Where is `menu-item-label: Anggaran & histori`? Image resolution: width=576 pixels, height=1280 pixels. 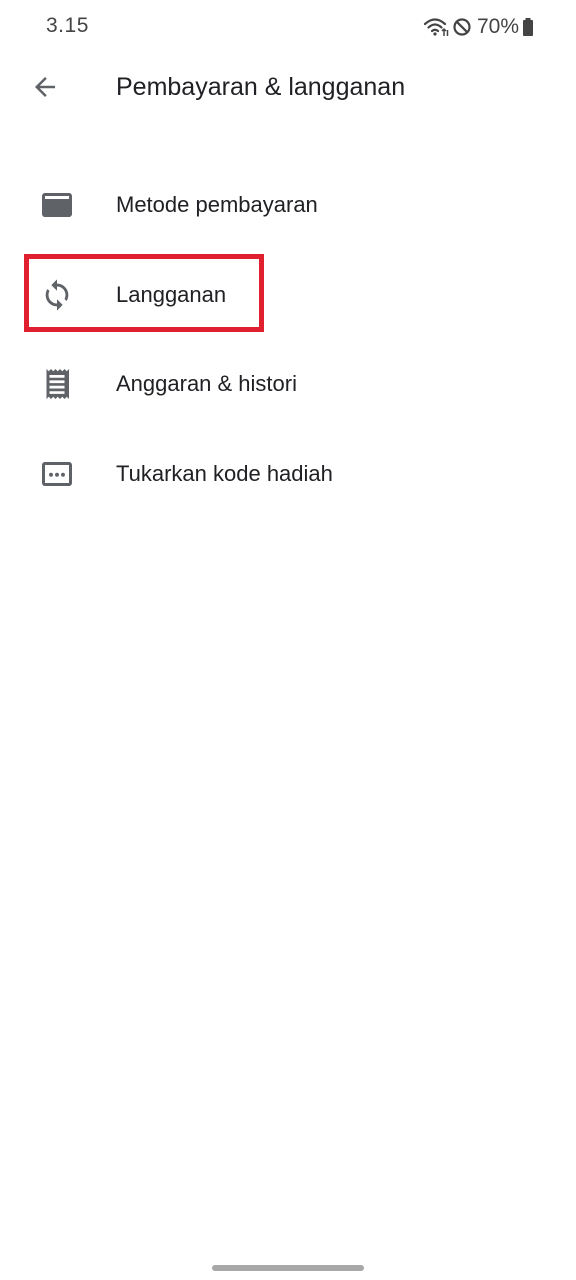
menu-item-label: Anggaran & histori is located at coordinates (206, 383).